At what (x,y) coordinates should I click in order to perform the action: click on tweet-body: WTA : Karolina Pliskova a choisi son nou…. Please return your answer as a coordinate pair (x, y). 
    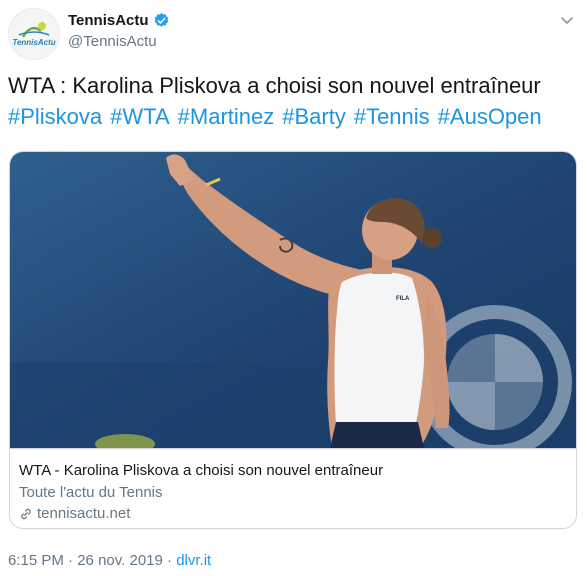
    Looking at the image, I should click on (274, 85).